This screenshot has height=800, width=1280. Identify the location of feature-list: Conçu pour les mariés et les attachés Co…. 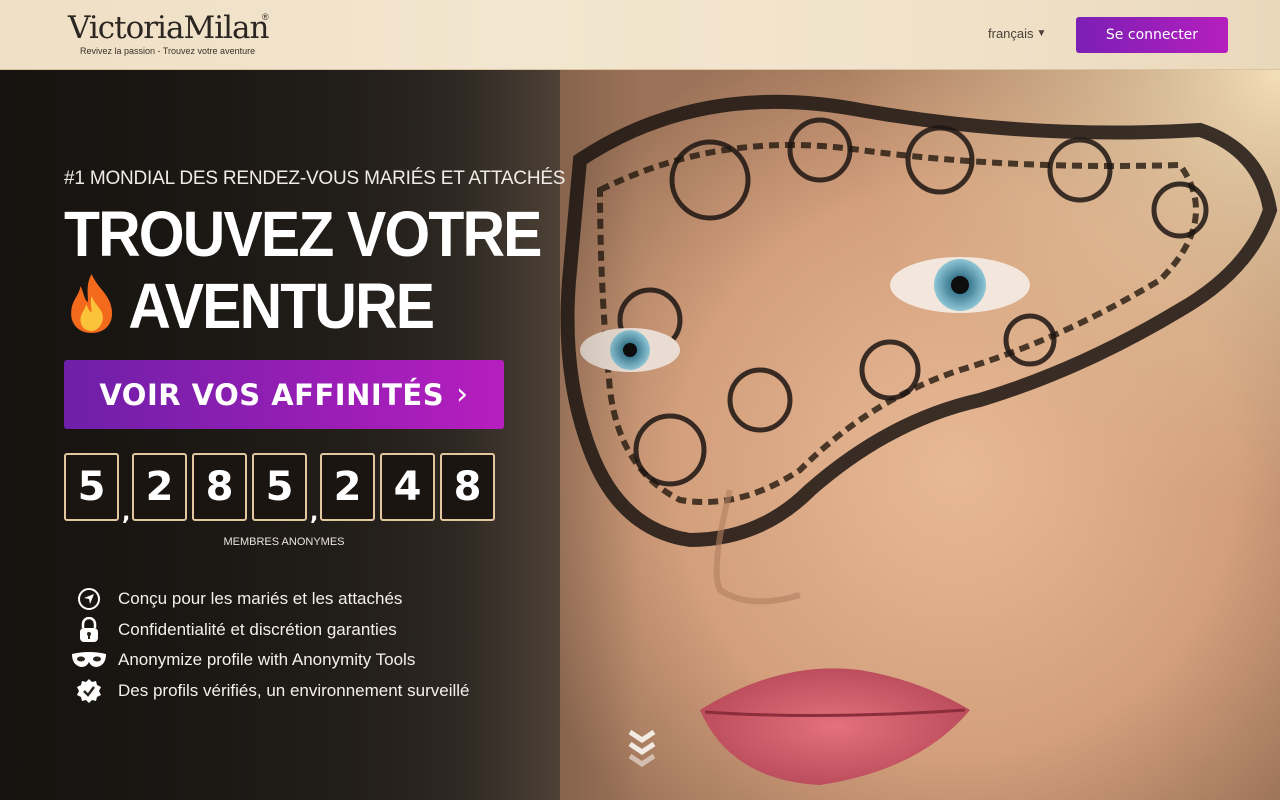
(270, 645).